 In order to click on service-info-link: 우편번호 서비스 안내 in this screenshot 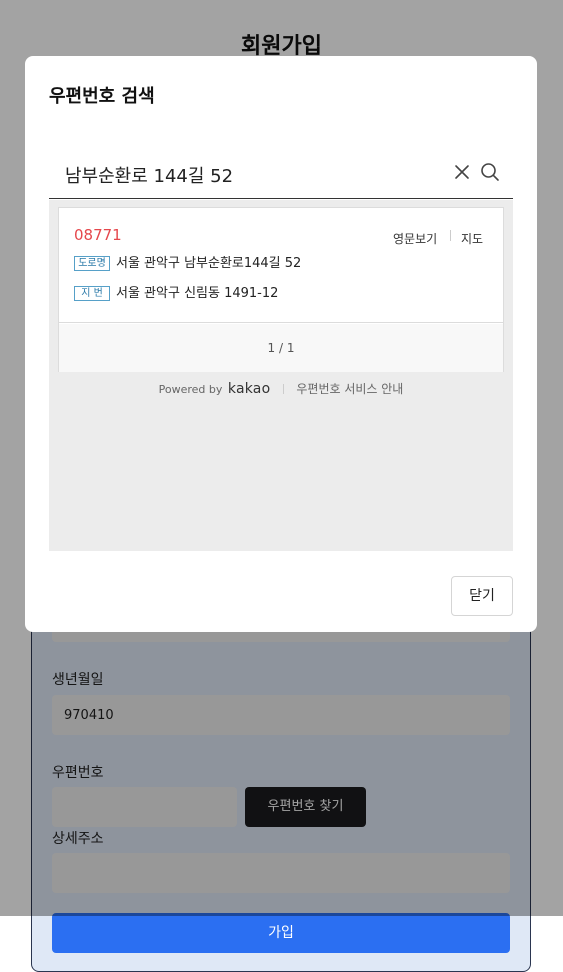, I will do `click(349, 389)`.